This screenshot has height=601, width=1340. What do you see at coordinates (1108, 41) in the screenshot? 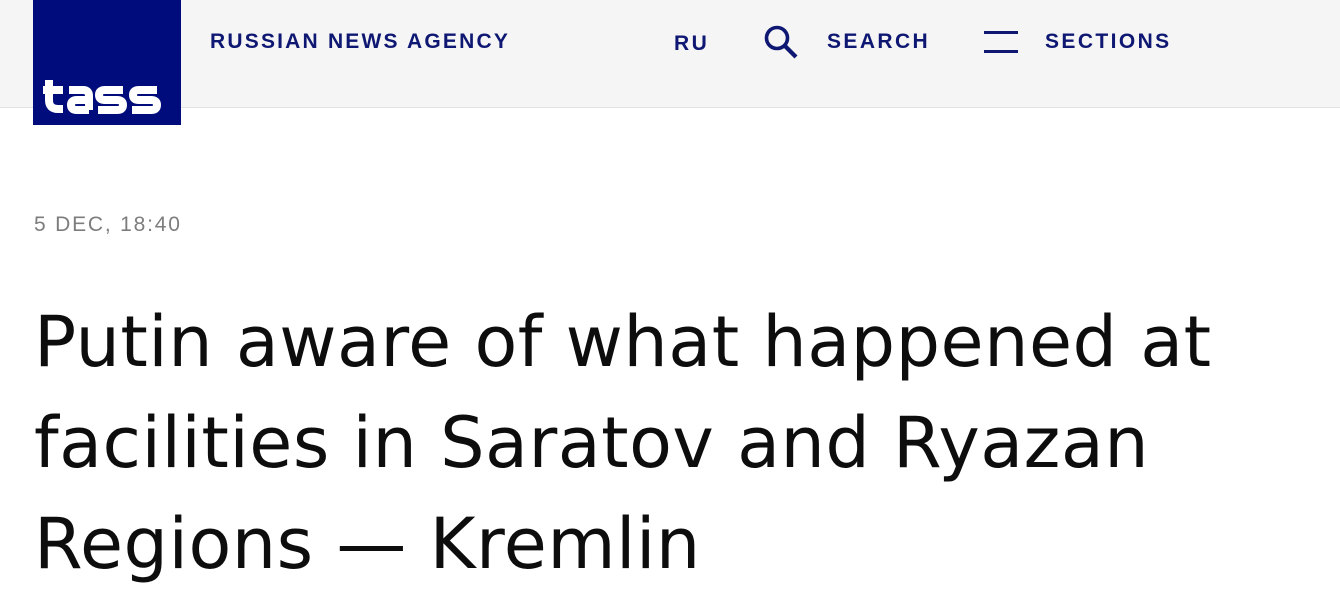
I see `sections-label: SECTIONS` at bounding box center [1108, 41].